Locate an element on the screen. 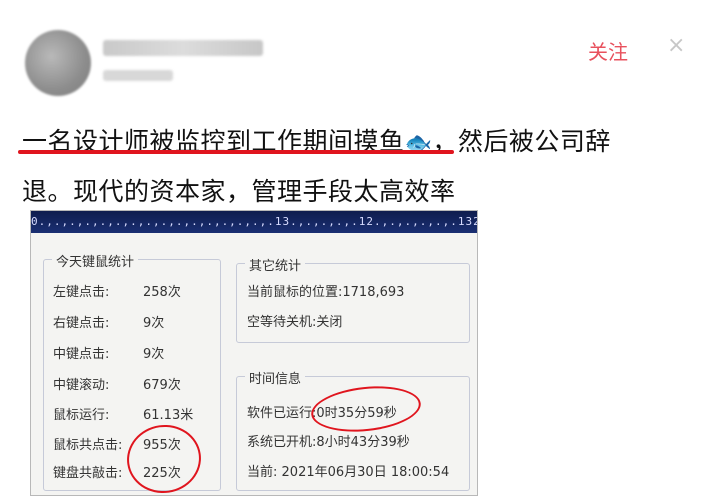  software-runtime-label: 软件已运行: is located at coordinates (282, 413).